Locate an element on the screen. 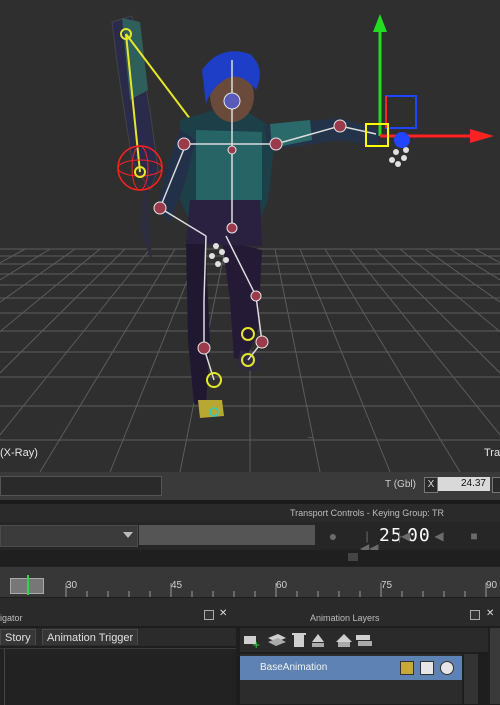 The width and height of the screenshot is (500, 705). transport-controls: 25 00 ● |◀◀ |◀ ◀ ■ is located at coordinates (250, 538).